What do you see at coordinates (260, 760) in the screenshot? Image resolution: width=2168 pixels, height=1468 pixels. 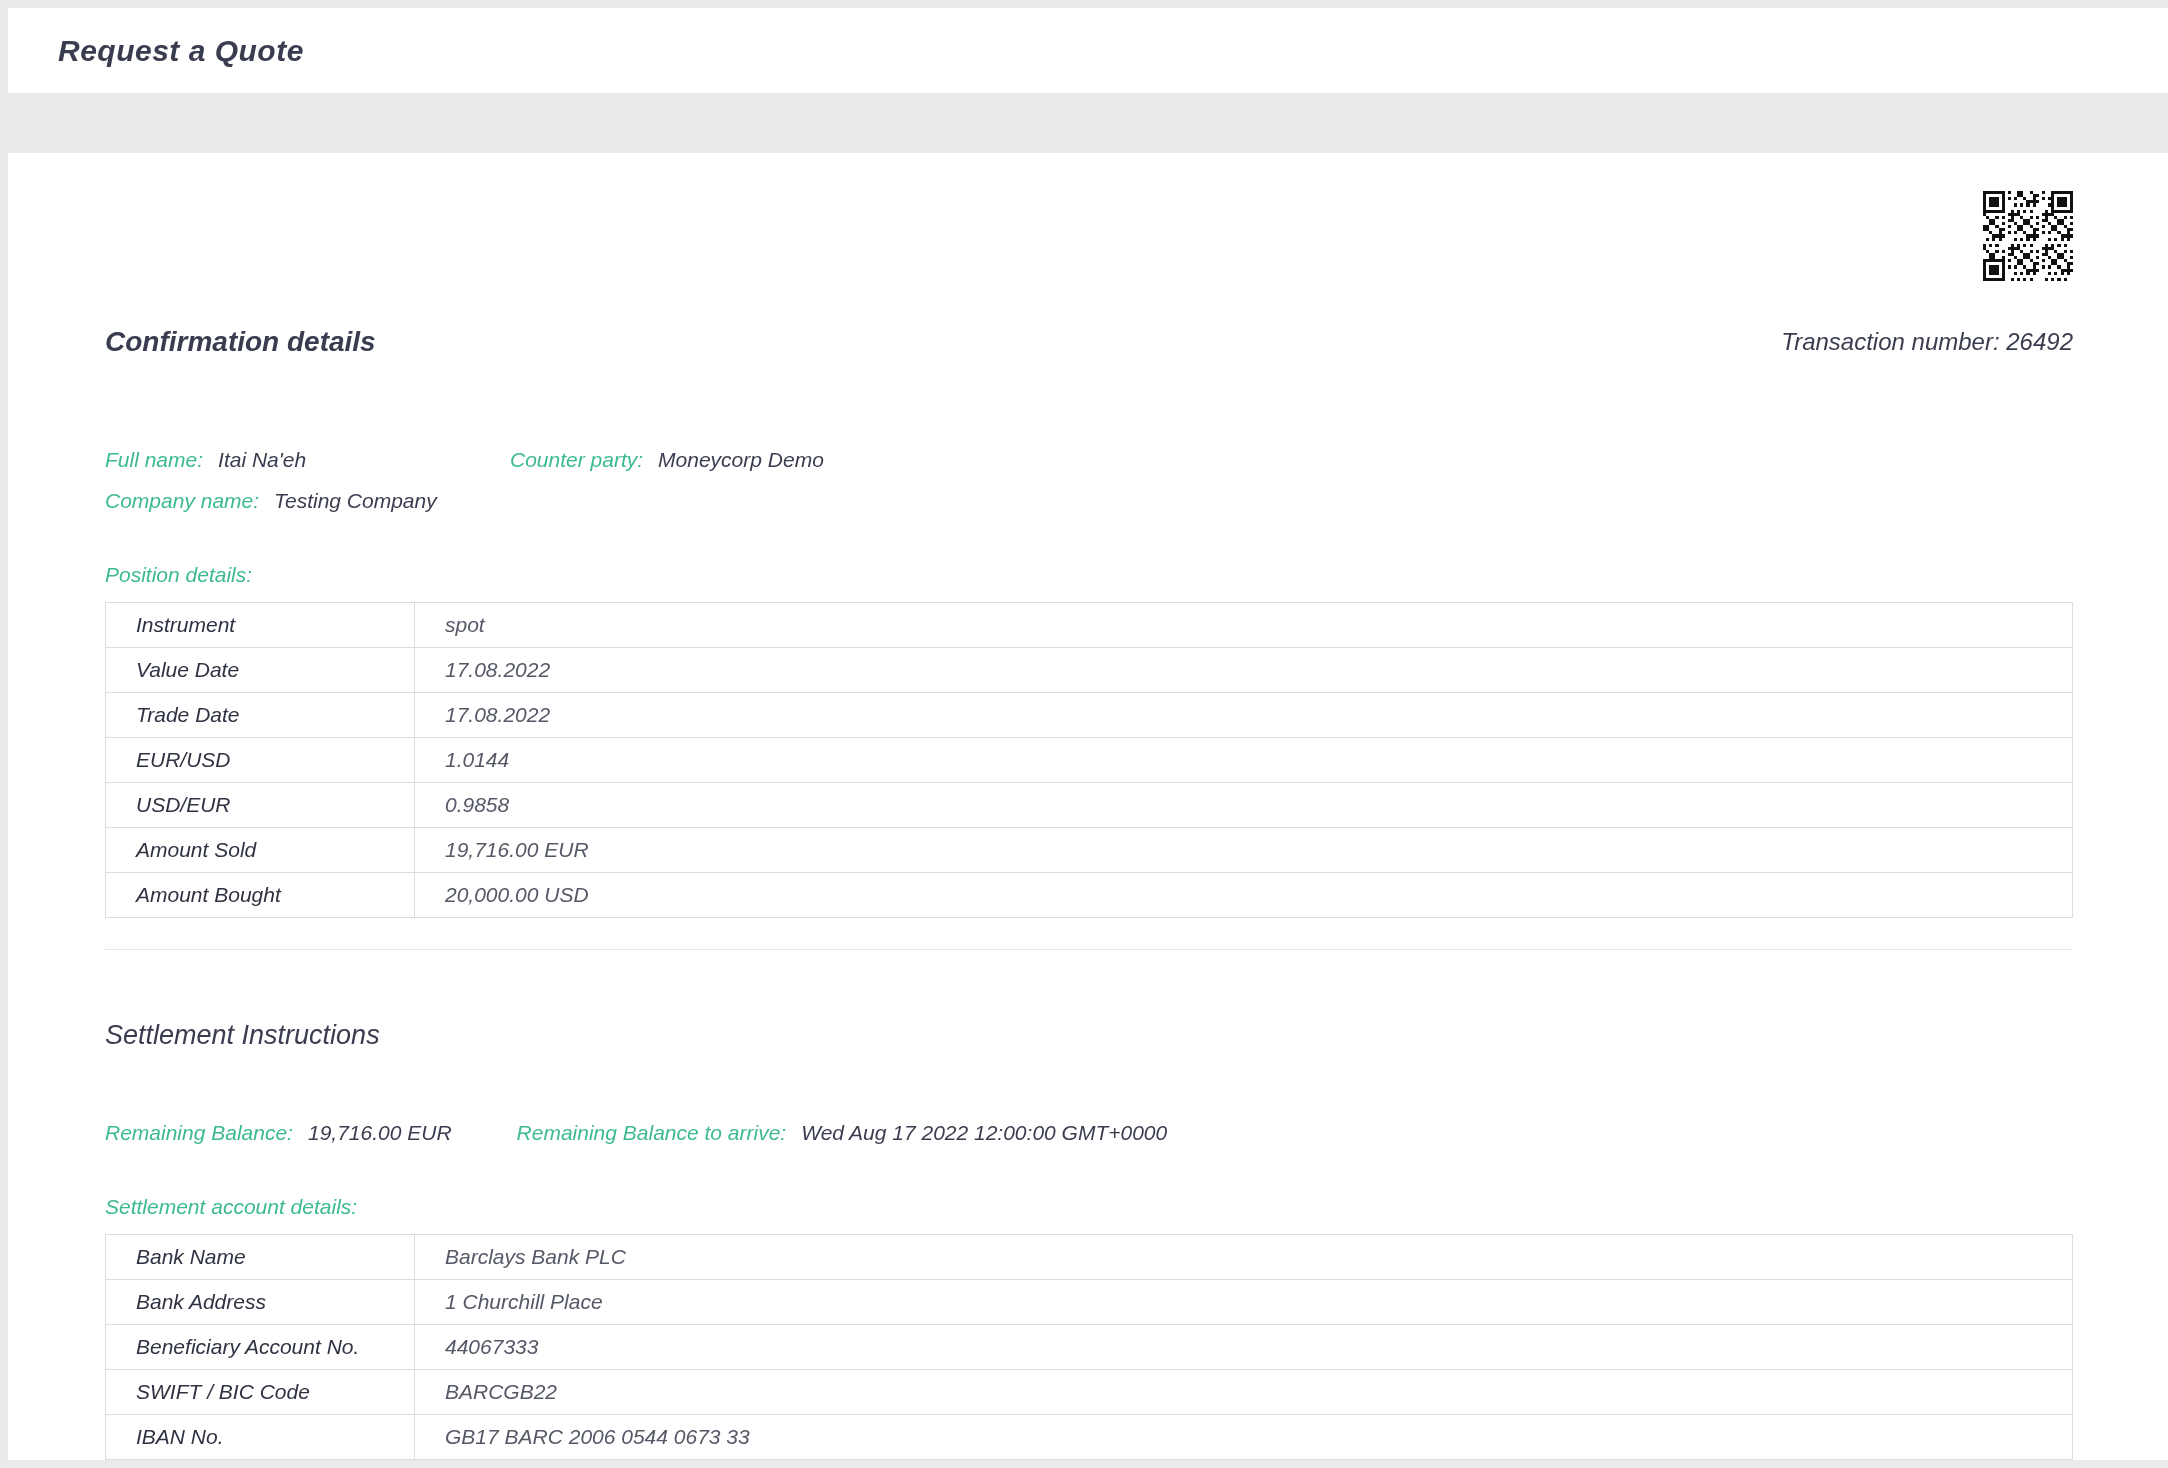 I see `row-label: EUR/USD` at bounding box center [260, 760].